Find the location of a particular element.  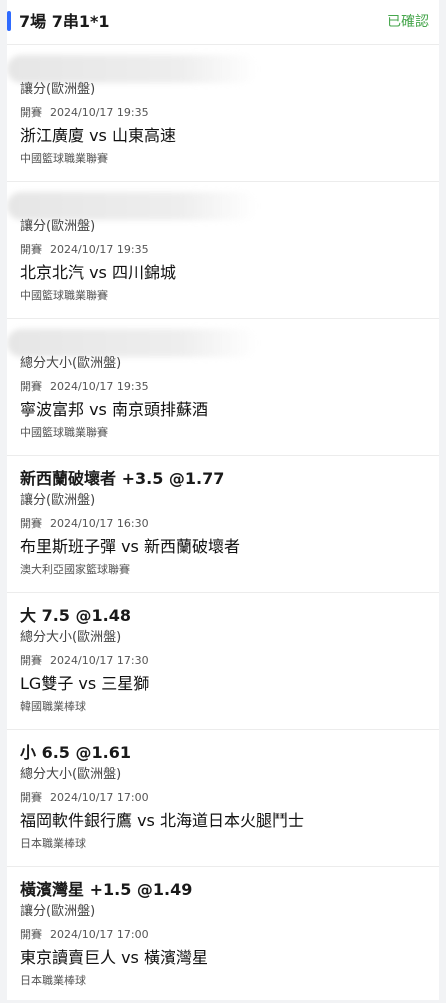

league-name: 韓國職業棒球 is located at coordinates (53, 706).